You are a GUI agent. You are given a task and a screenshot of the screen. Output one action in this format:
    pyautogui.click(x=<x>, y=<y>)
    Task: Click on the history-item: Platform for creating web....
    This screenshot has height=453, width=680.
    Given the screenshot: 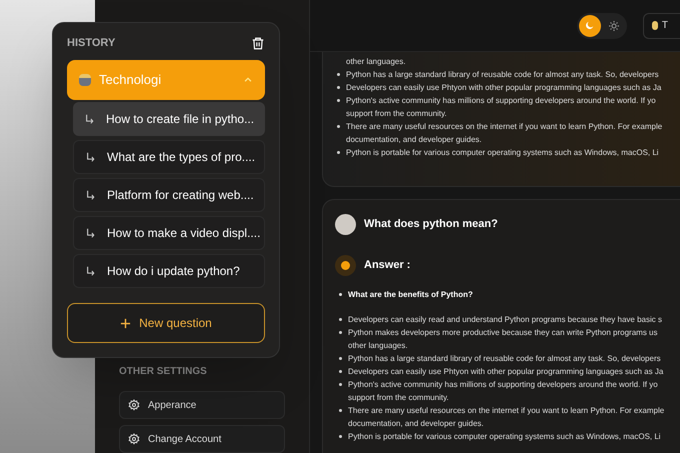 What is the action you would take?
    pyautogui.click(x=169, y=195)
    